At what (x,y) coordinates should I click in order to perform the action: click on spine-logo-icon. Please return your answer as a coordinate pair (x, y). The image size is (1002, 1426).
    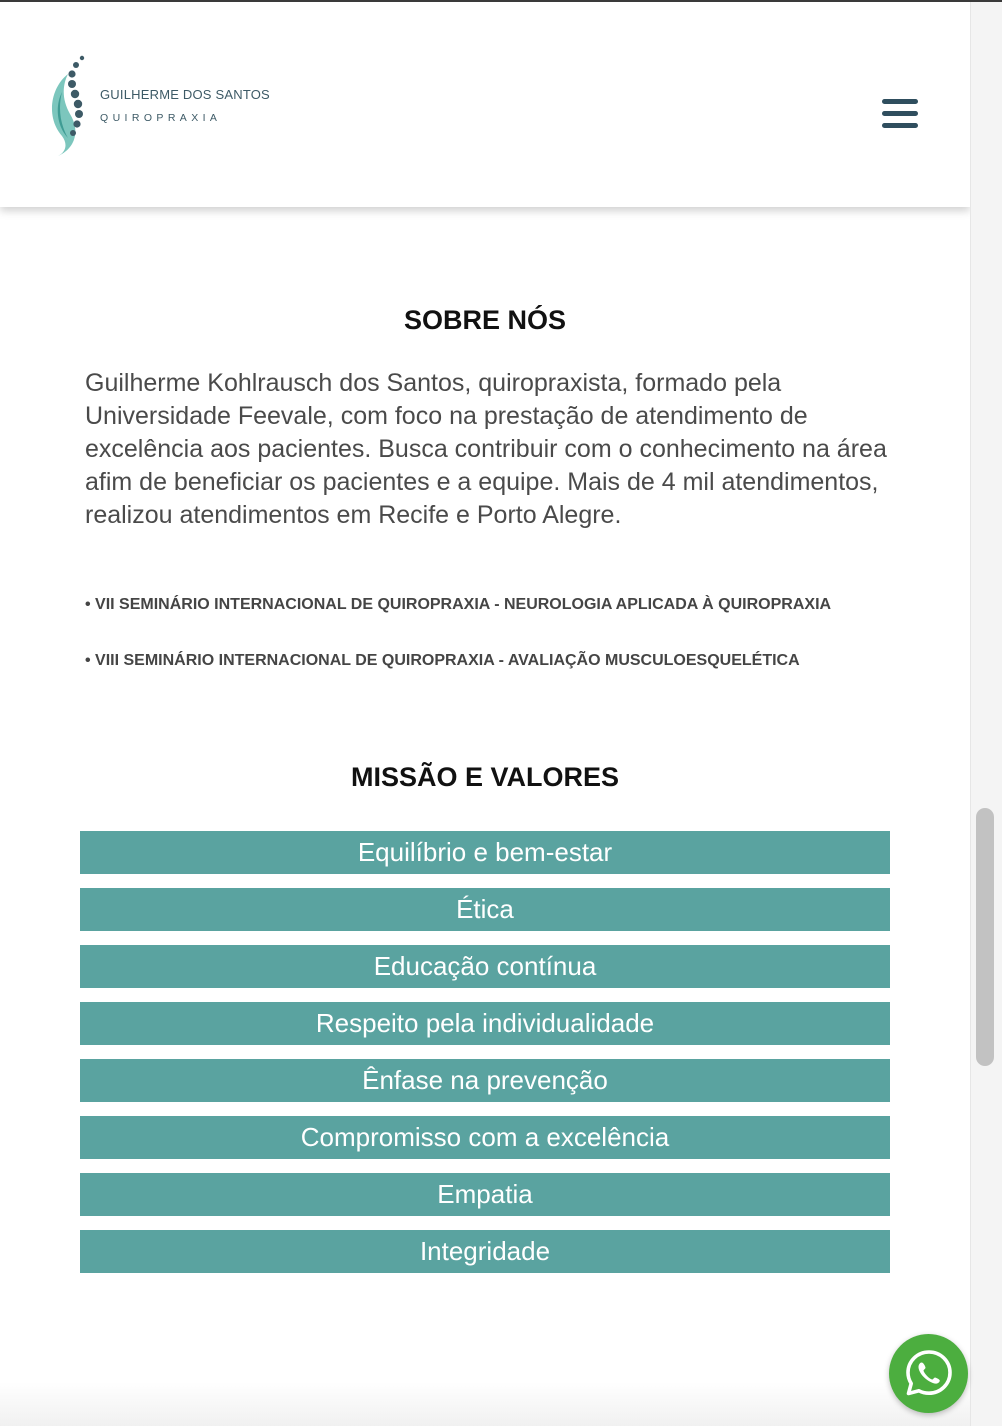
    Looking at the image, I should click on (68, 105).